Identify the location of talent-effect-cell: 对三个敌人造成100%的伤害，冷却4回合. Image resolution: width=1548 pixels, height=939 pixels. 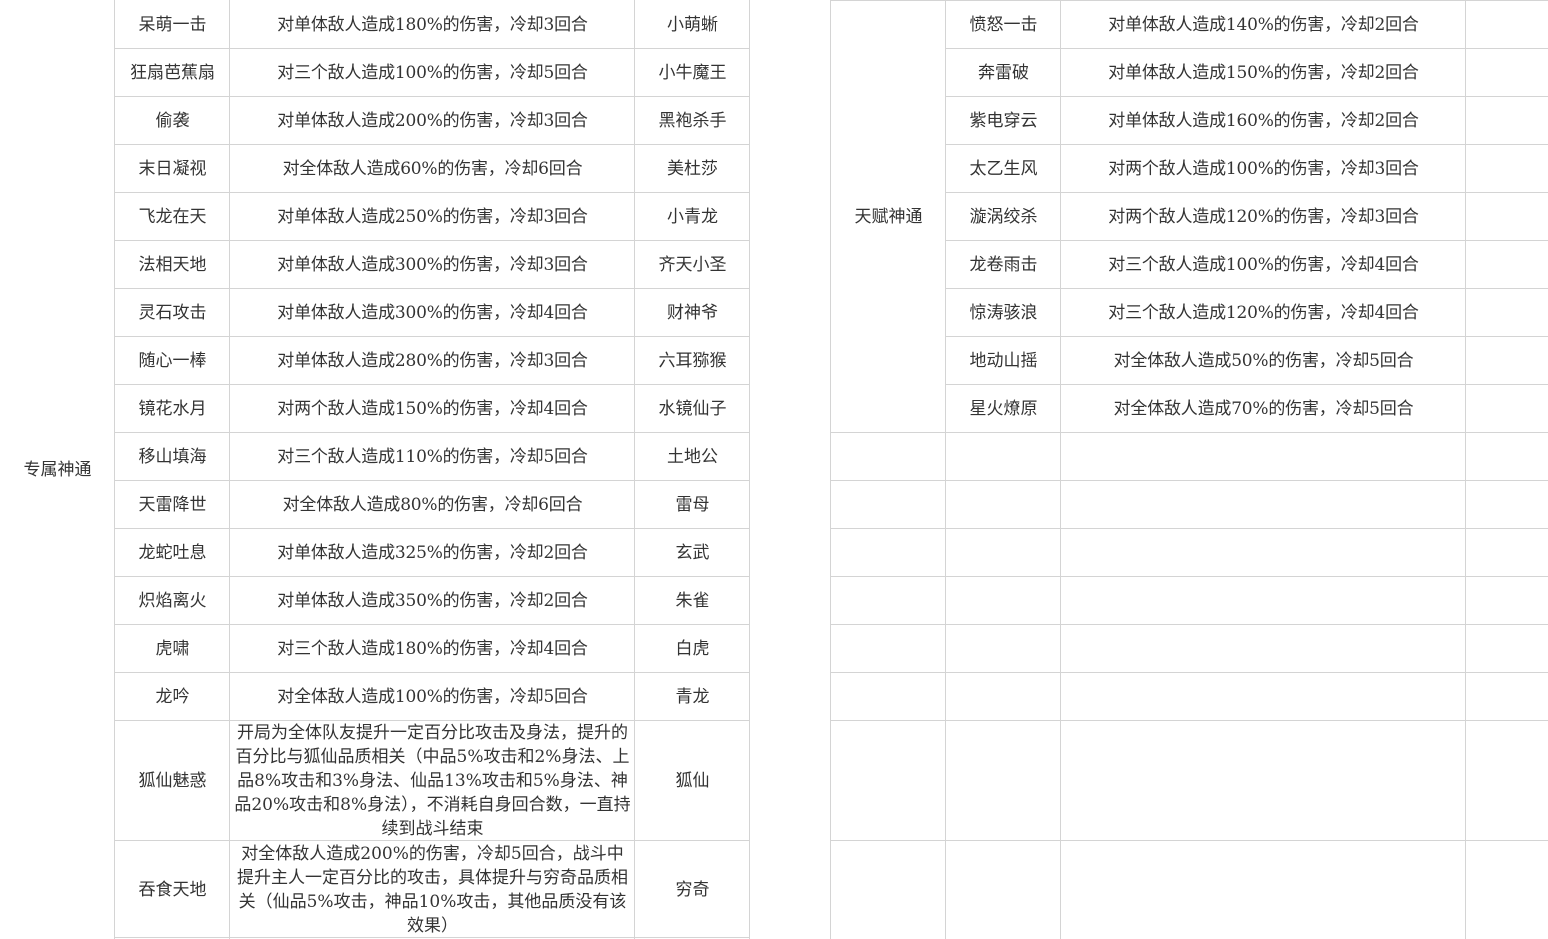
(1263, 265).